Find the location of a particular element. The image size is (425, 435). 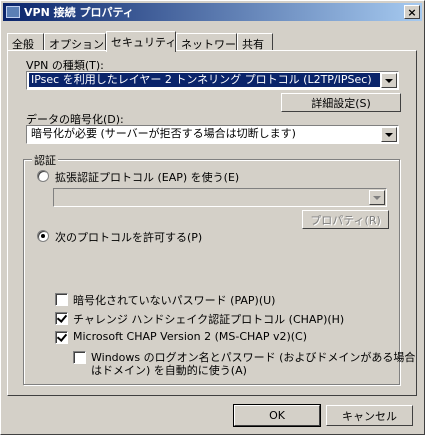

pap-label: 暗号化されていないパスワード (PAP)(U) is located at coordinates (174, 300).